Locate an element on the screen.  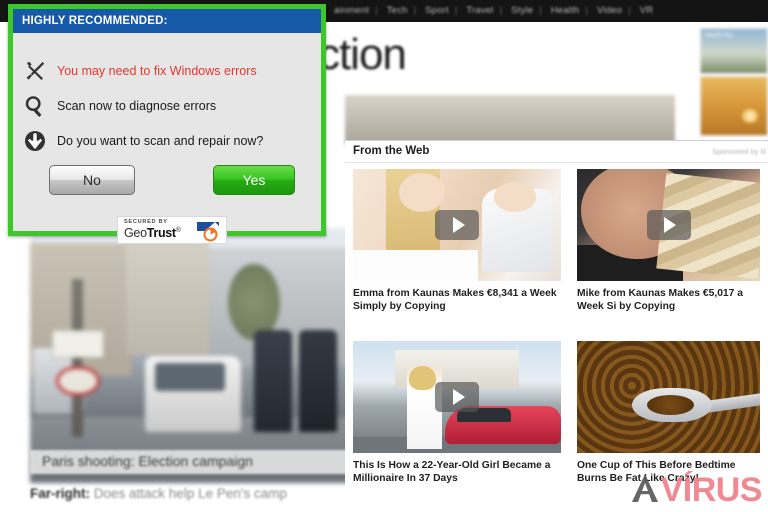
photo-tree is located at coordinates (254, 302).